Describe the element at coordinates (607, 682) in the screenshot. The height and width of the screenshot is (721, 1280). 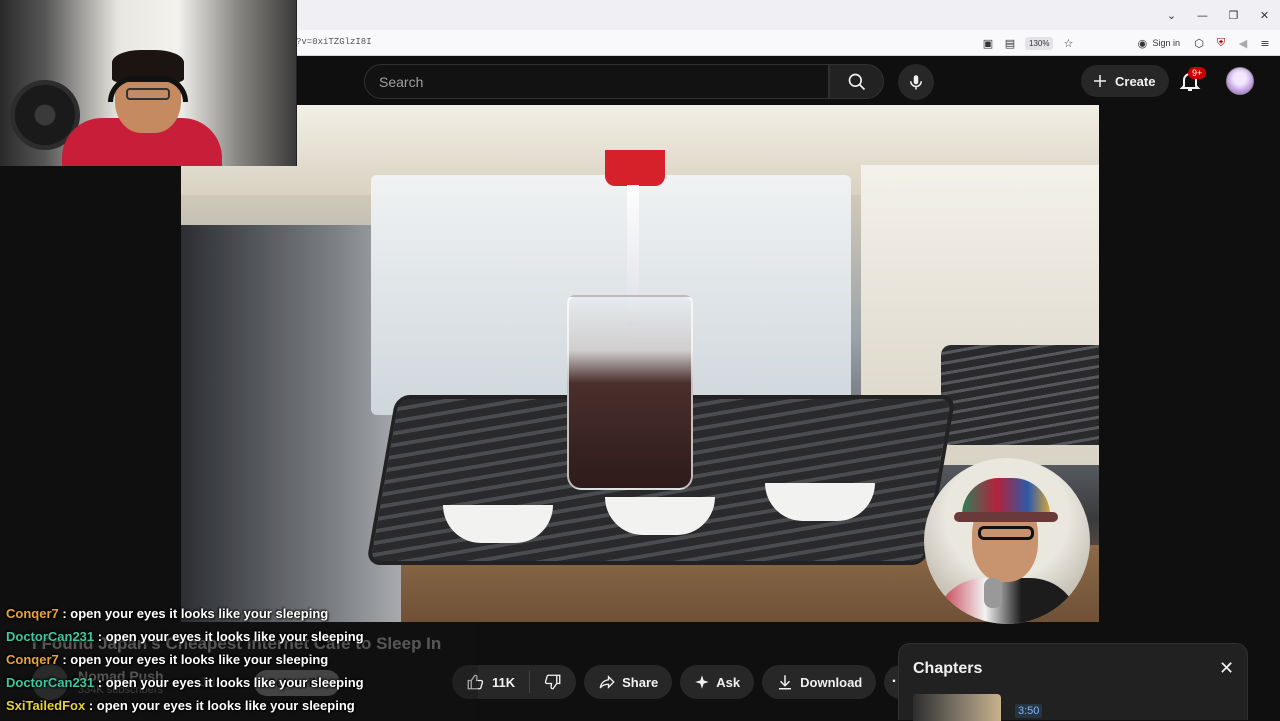
I see `share-icon` at that location.